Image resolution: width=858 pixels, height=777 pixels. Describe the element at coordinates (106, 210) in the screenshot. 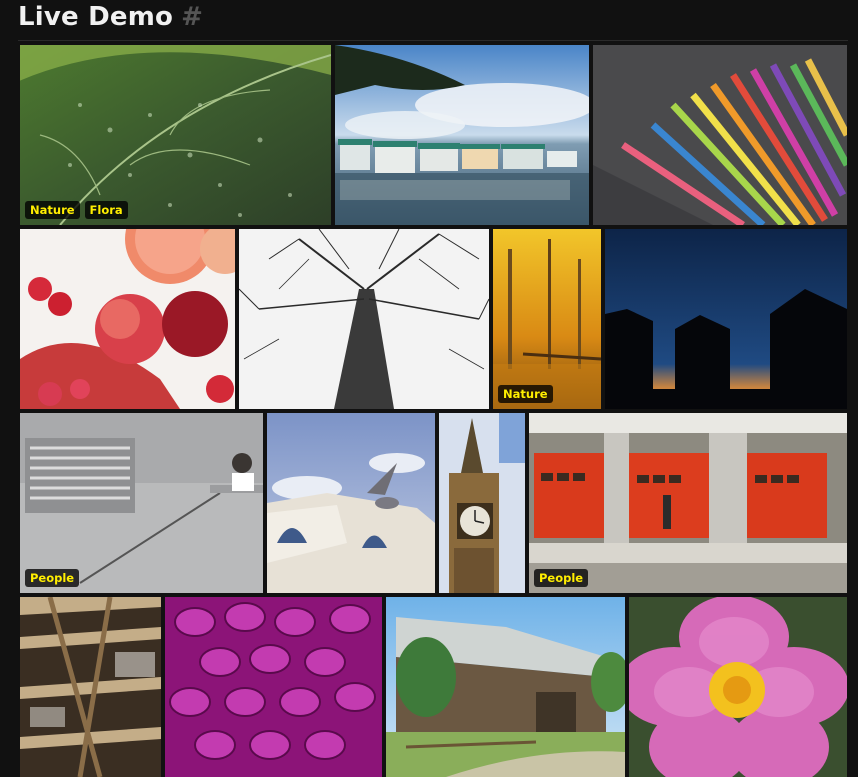

I see `tag-label: Flora` at that location.